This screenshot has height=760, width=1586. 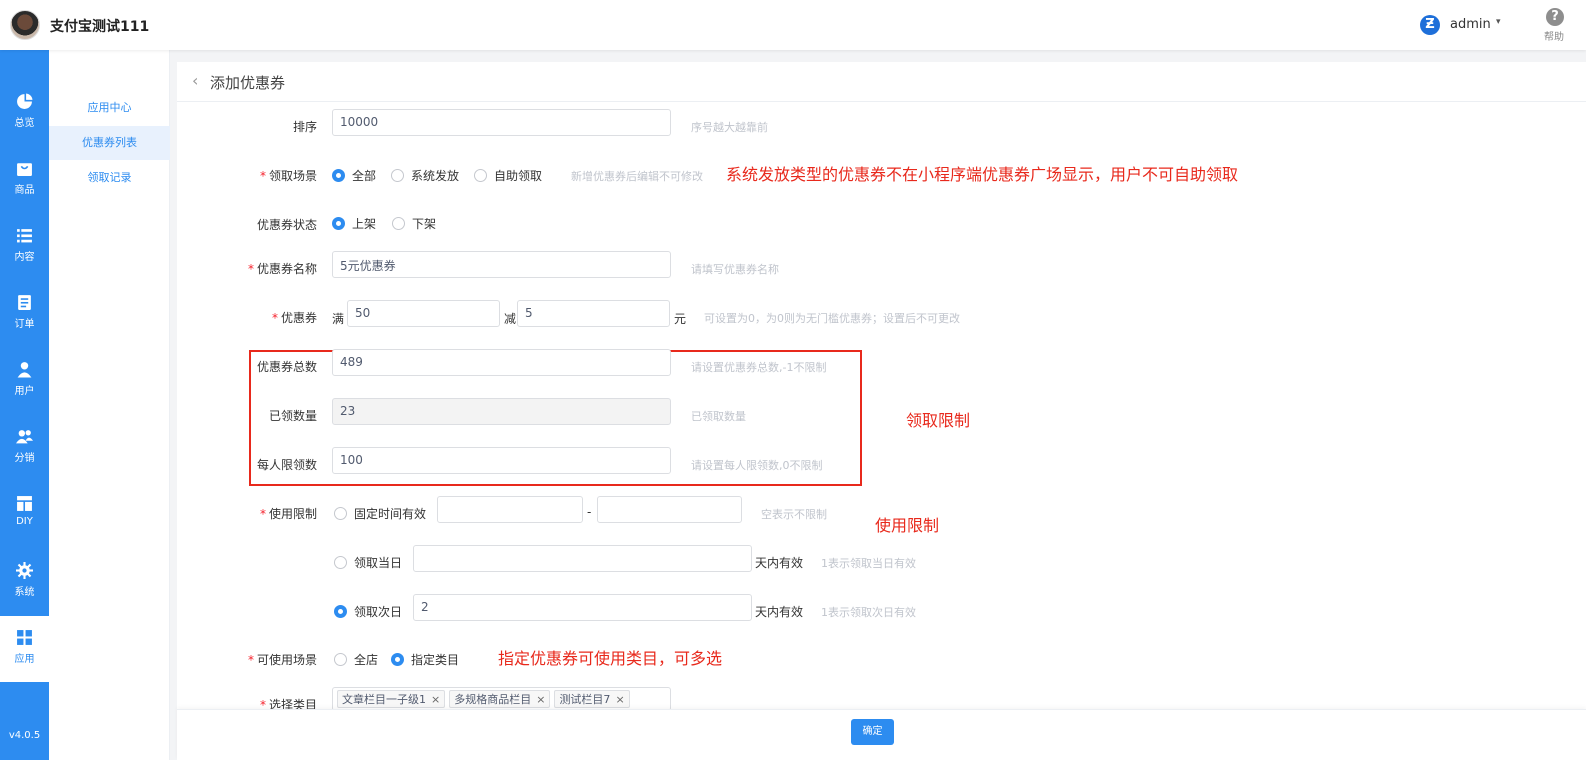 What do you see at coordinates (292, 416) in the screenshot?
I see `received-label: 已领数量` at bounding box center [292, 416].